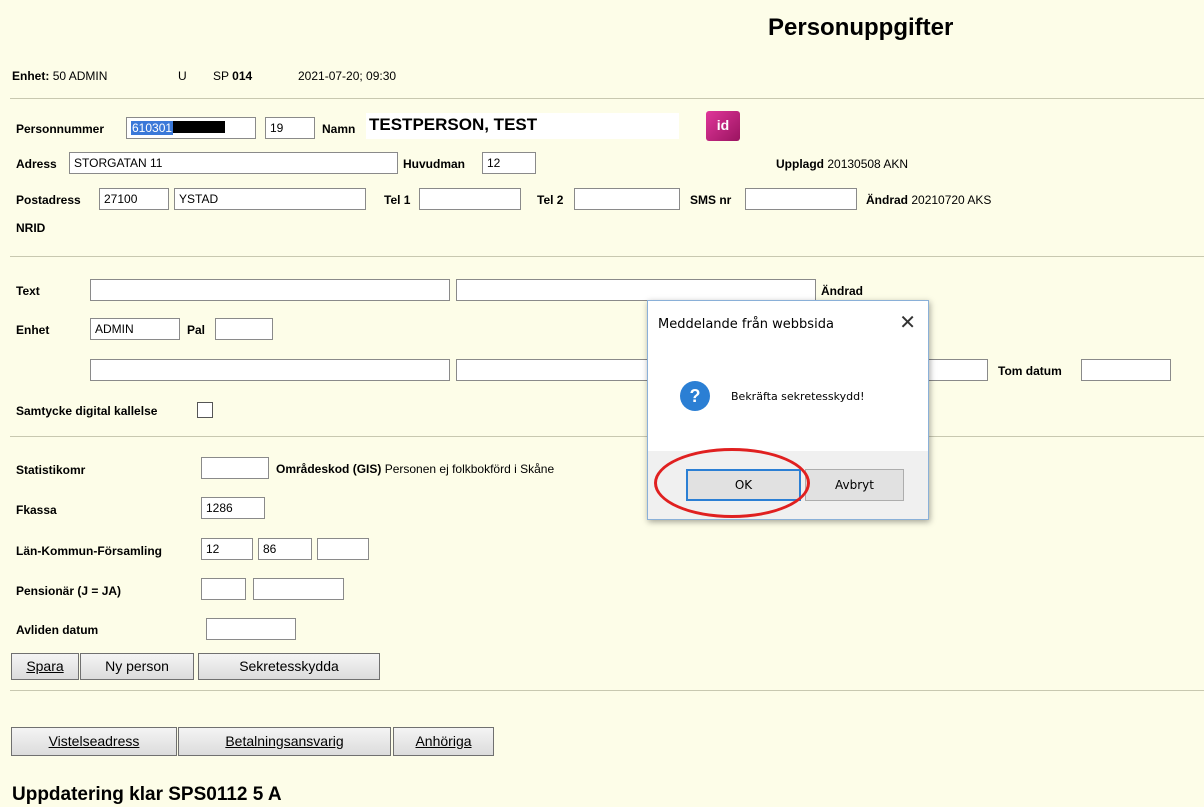 The image size is (1204, 807). What do you see at coordinates (397, 200) in the screenshot?
I see `tel1-label: Tel 1` at bounding box center [397, 200].